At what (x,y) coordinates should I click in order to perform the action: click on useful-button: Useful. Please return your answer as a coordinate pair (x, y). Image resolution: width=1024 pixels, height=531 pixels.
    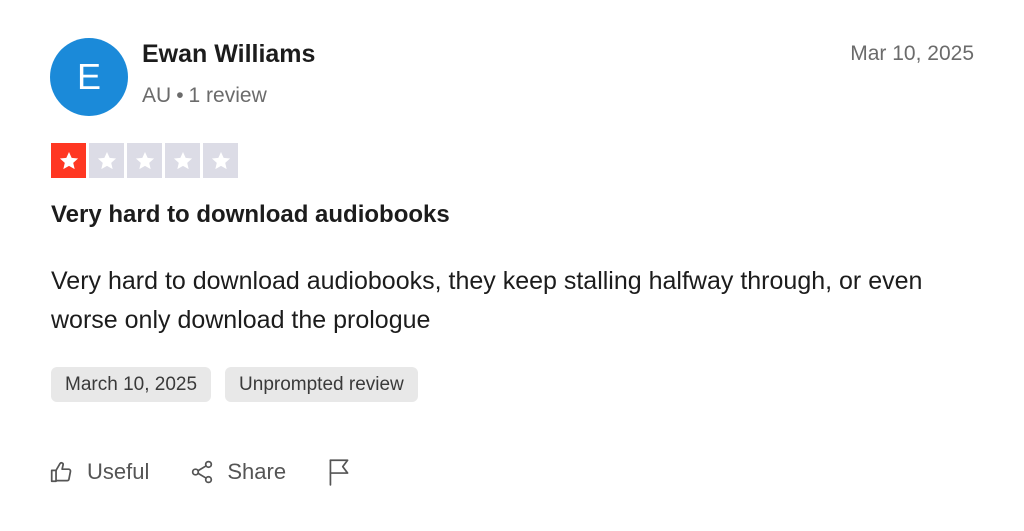
    Looking at the image, I should click on (99, 472).